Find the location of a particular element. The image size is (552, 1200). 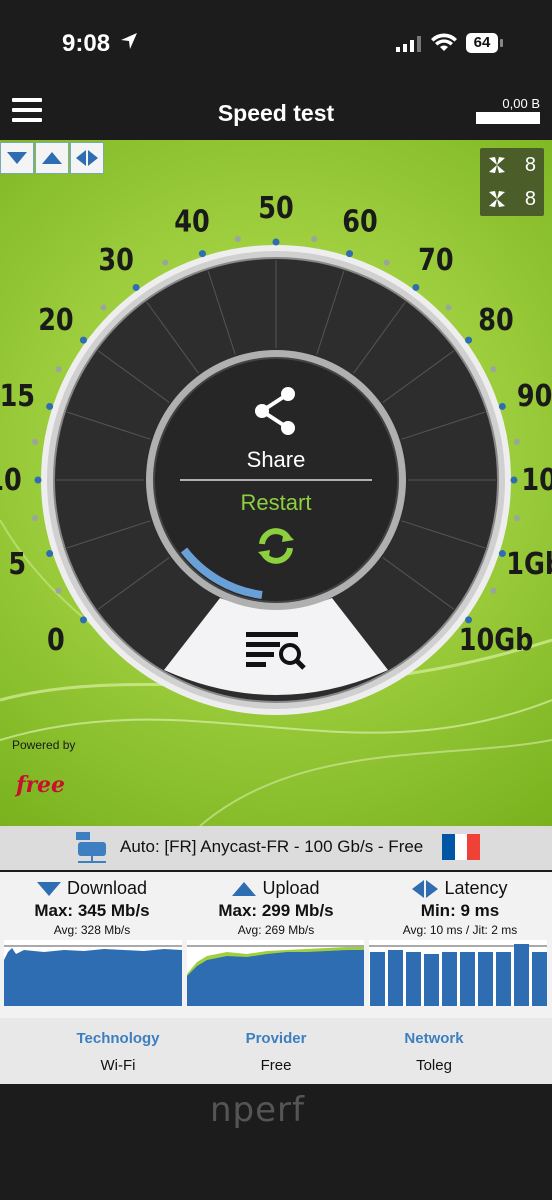

server-selector: Auto: [FR] Anycast-FR - 100 Gb/s - Free is located at coordinates (276, 848).